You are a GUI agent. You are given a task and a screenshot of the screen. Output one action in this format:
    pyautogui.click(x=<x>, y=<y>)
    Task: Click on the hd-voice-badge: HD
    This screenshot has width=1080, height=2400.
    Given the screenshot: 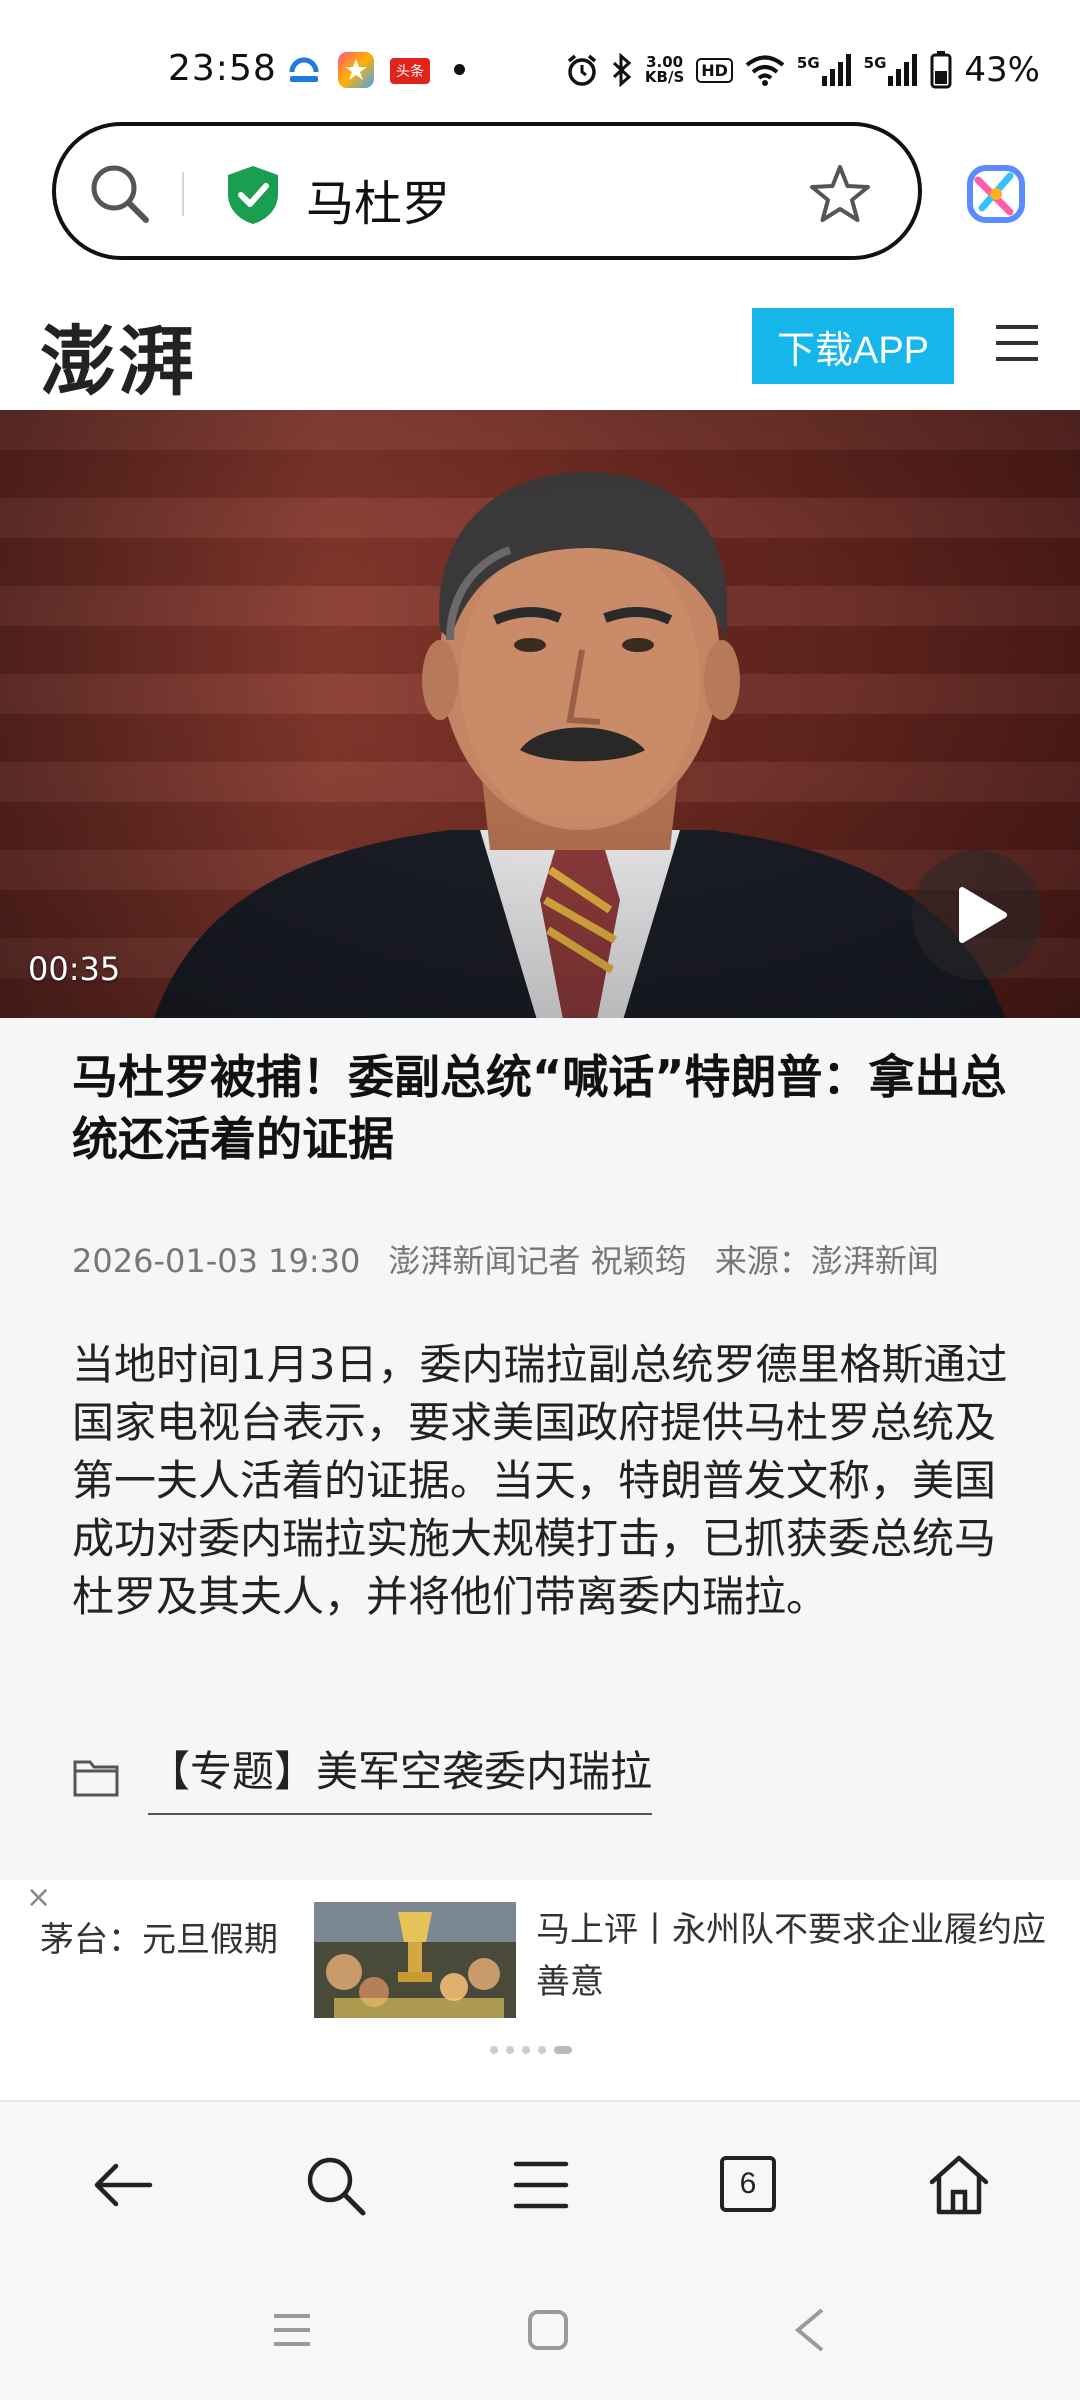 What is the action you would take?
    pyautogui.click(x=714, y=70)
    